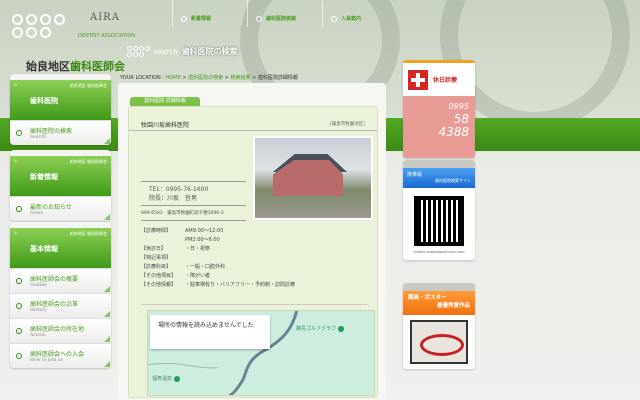  What do you see at coordinates (202, 240) in the screenshot?
I see `info-value: PM2:00～6:00` at bounding box center [202, 240].